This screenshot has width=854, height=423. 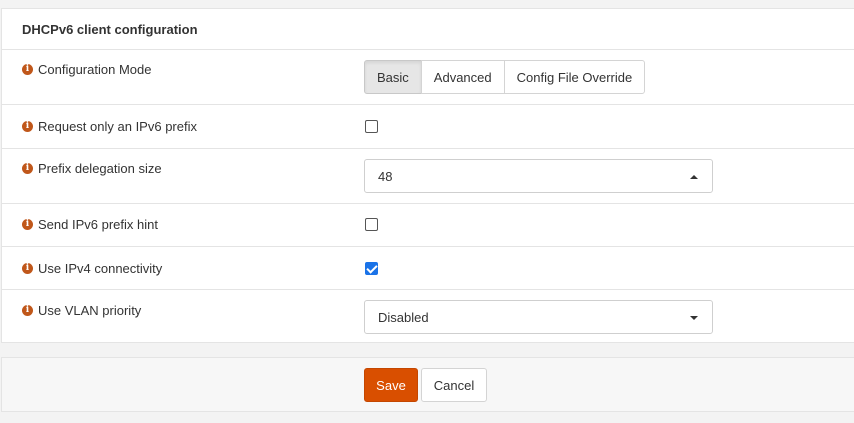 I want to click on configuration-mode-segmented: Basic Advanced Config File Override, so click(x=505, y=77).